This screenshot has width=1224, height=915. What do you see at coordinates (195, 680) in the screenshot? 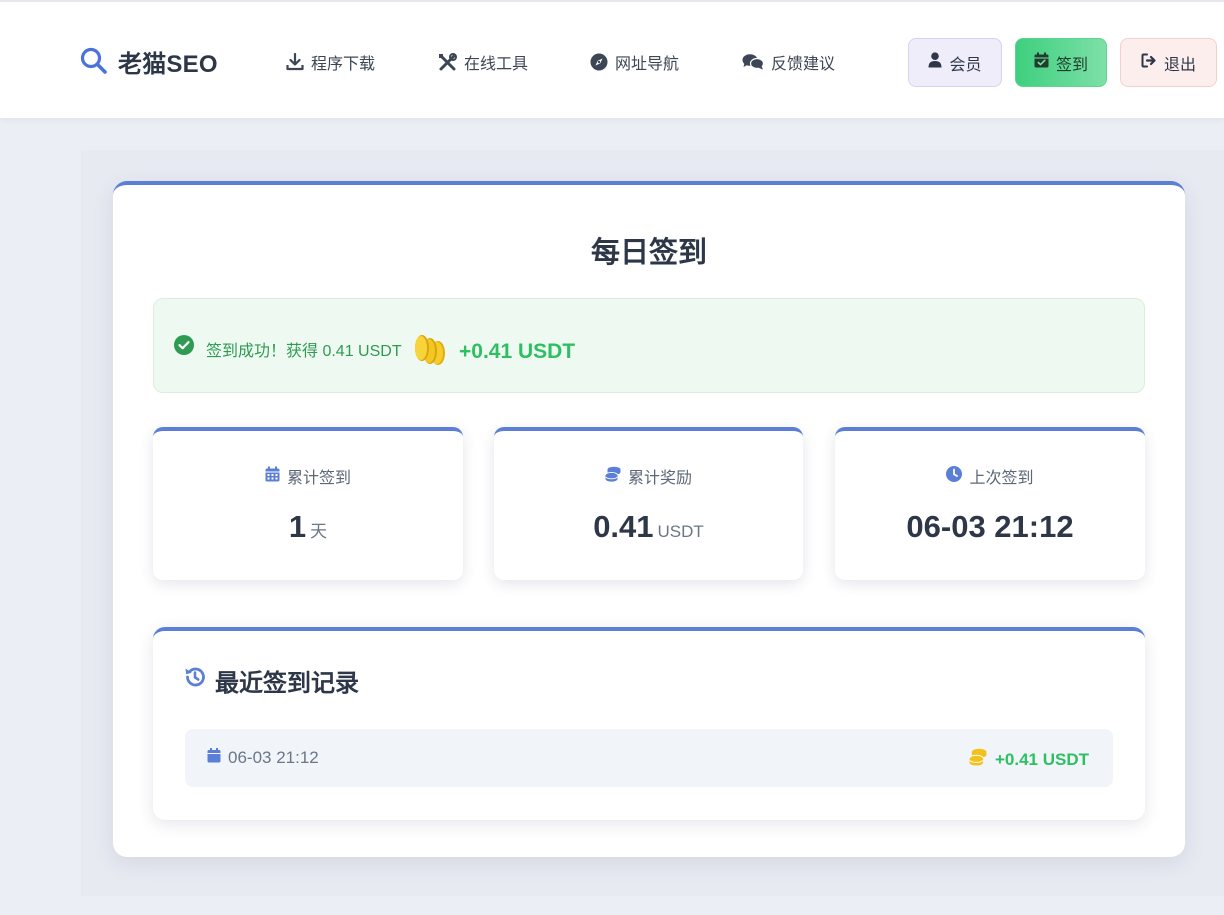
I see `history-icon` at bounding box center [195, 680].